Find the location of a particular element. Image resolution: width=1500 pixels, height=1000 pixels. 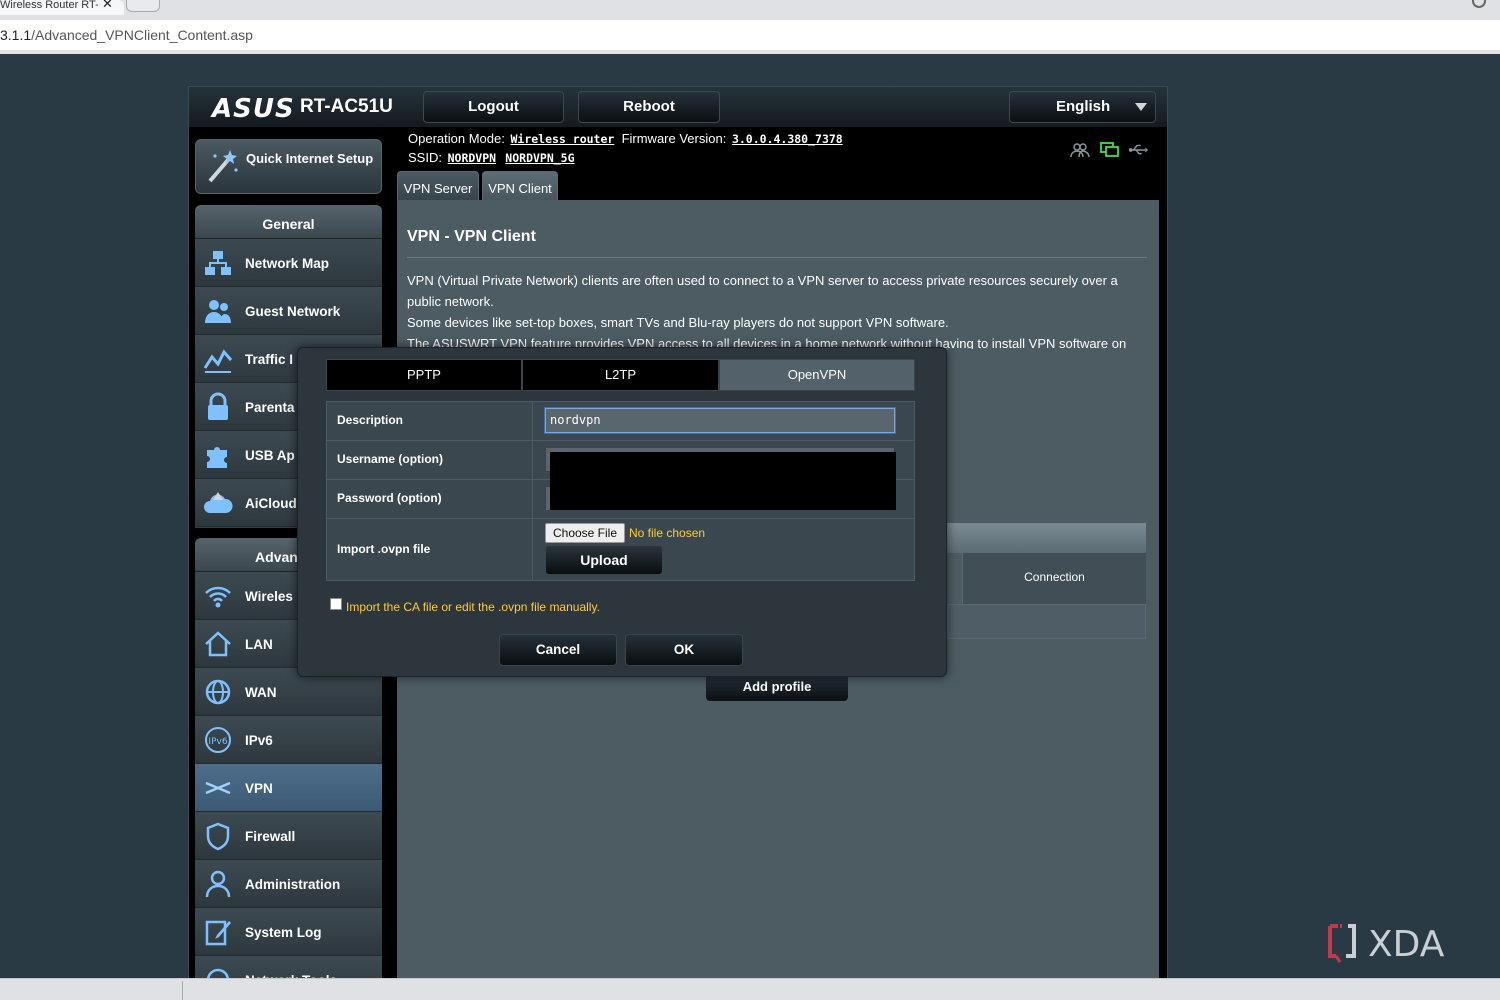

language-select: English is located at coordinates (1082, 107).